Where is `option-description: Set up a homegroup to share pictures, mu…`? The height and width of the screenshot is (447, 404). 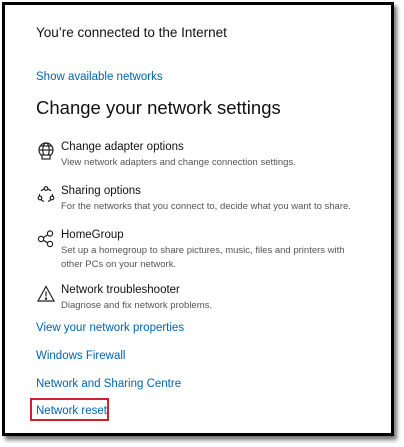 option-description: Set up a homegroup to share pictures, mu… is located at coordinates (203, 257).